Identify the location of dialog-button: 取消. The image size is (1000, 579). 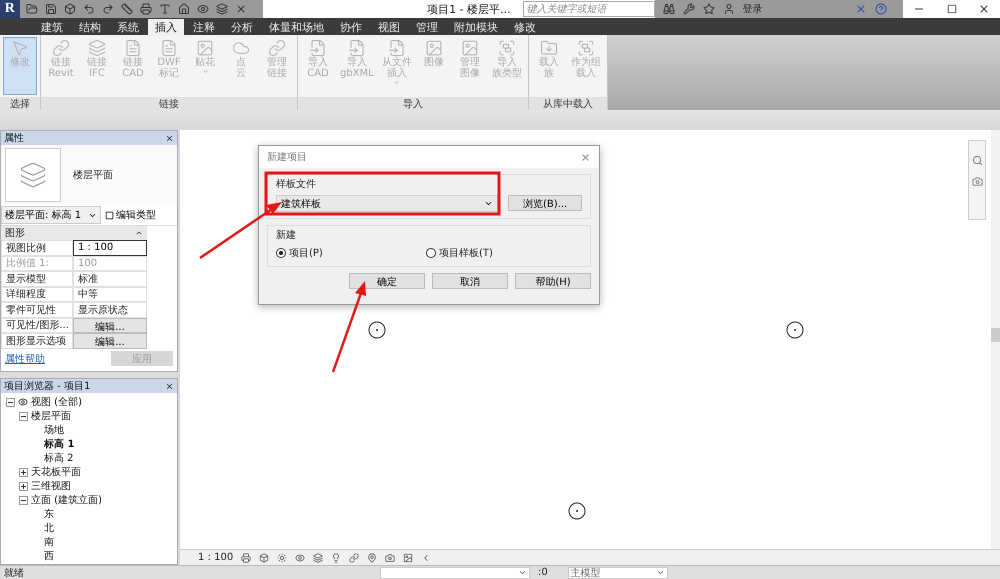
(470, 281).